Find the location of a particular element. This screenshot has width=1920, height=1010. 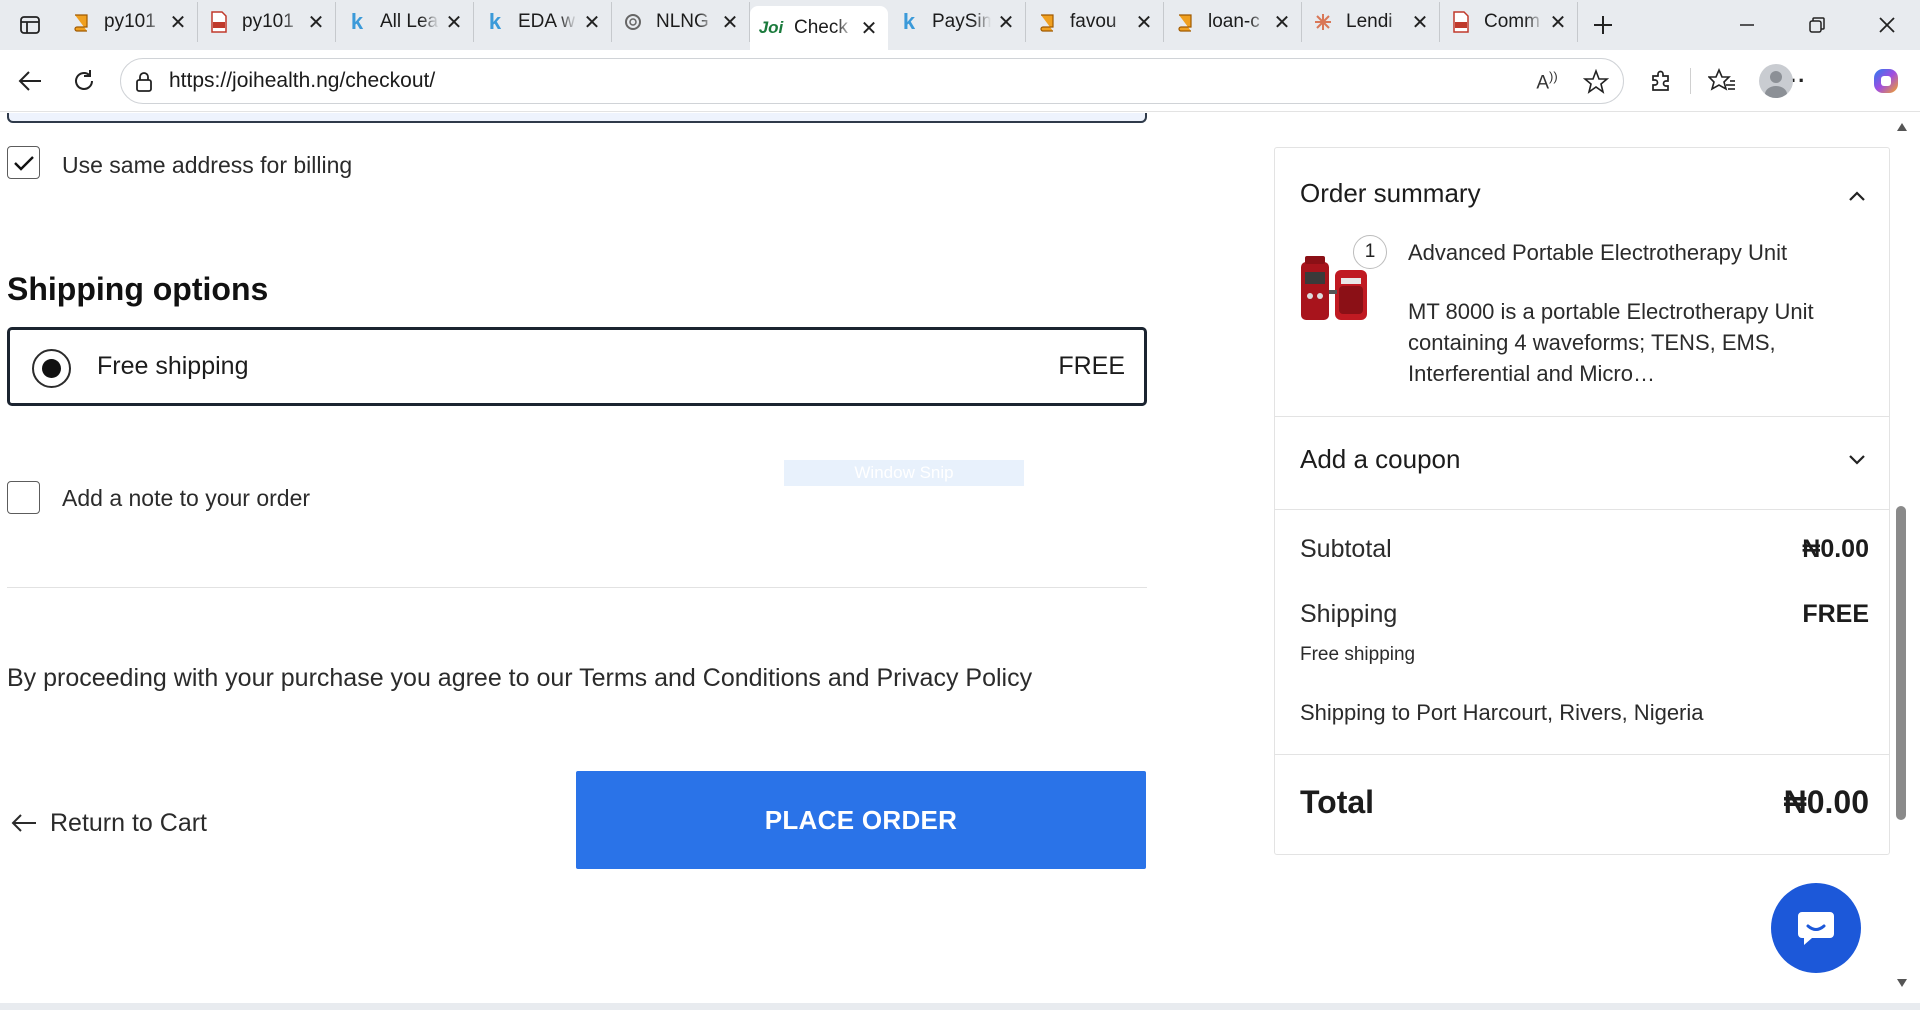

read-aloud-button: A)) is located at coordinates (1547, 82).